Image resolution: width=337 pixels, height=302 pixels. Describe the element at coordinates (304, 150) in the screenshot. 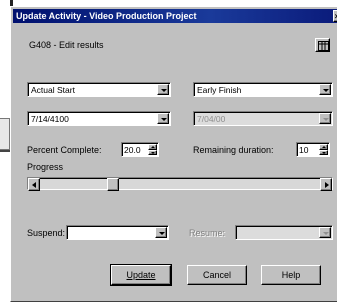

I see `remaining-duration-value: 10` at that location.